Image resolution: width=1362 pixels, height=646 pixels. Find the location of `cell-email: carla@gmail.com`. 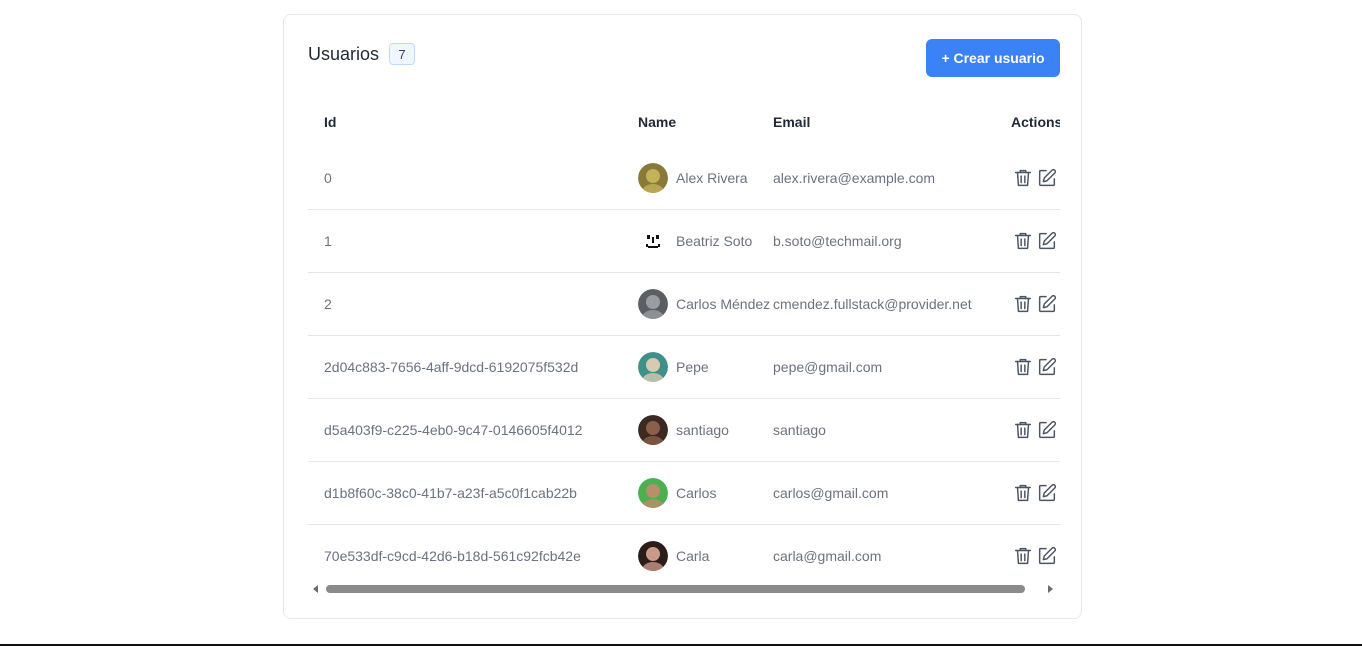

cell-email: carla@gmail.com is located at coordinates (827, 556).